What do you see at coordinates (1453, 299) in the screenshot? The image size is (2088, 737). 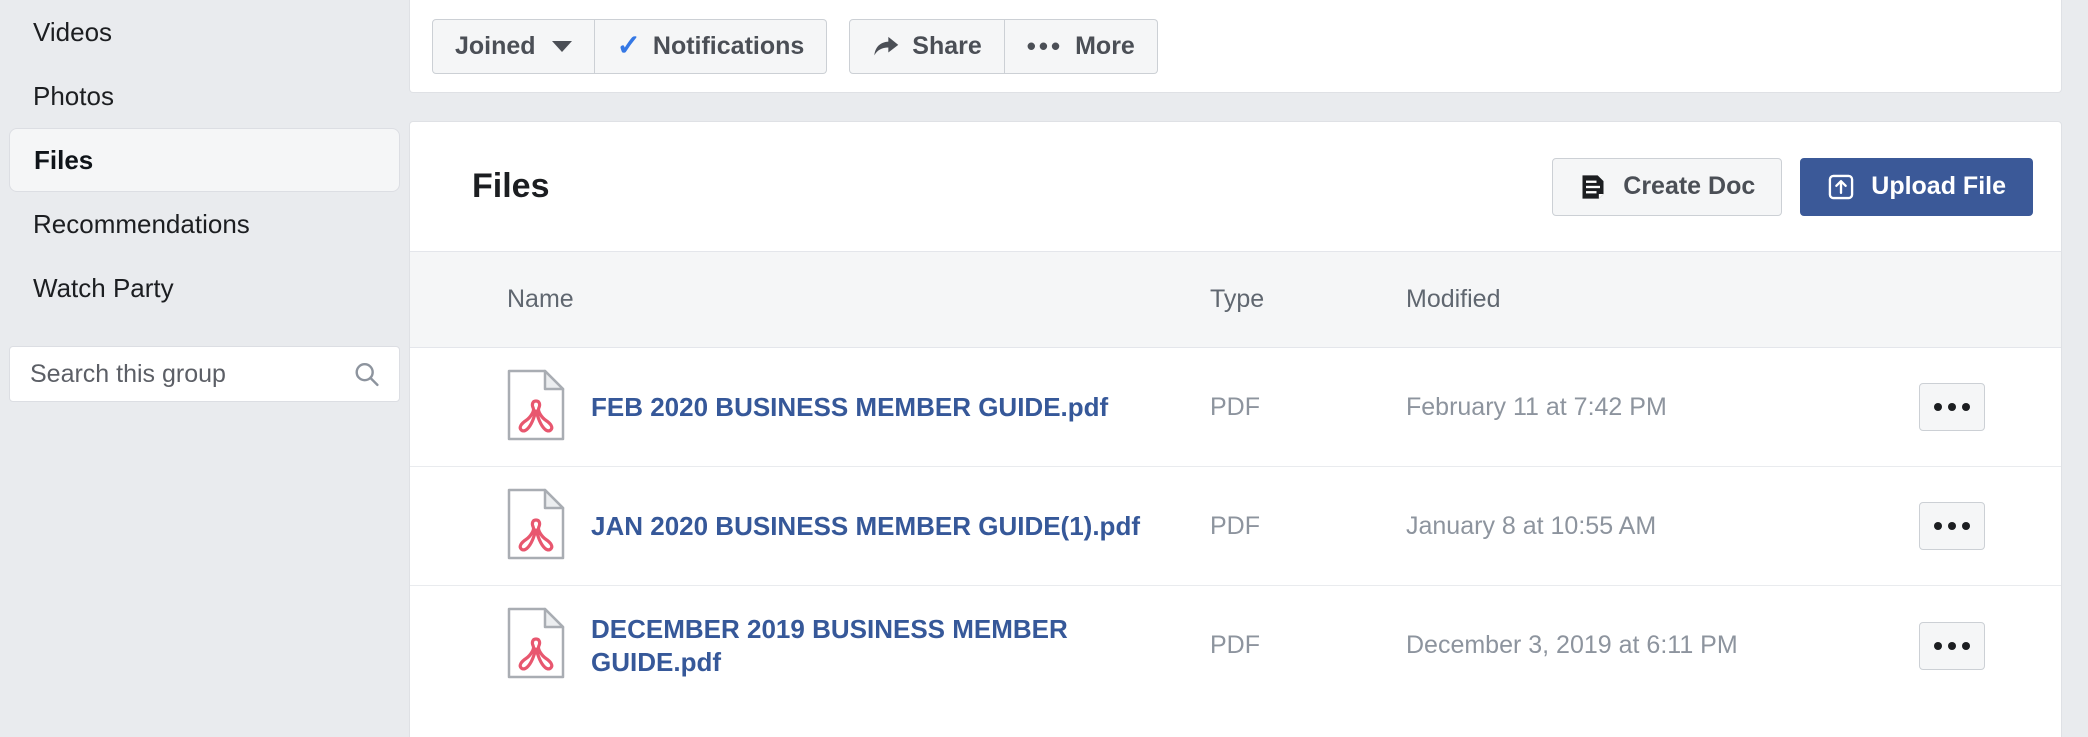 I see `column-header-modified: Modified` at bounding box center [1453, 299].